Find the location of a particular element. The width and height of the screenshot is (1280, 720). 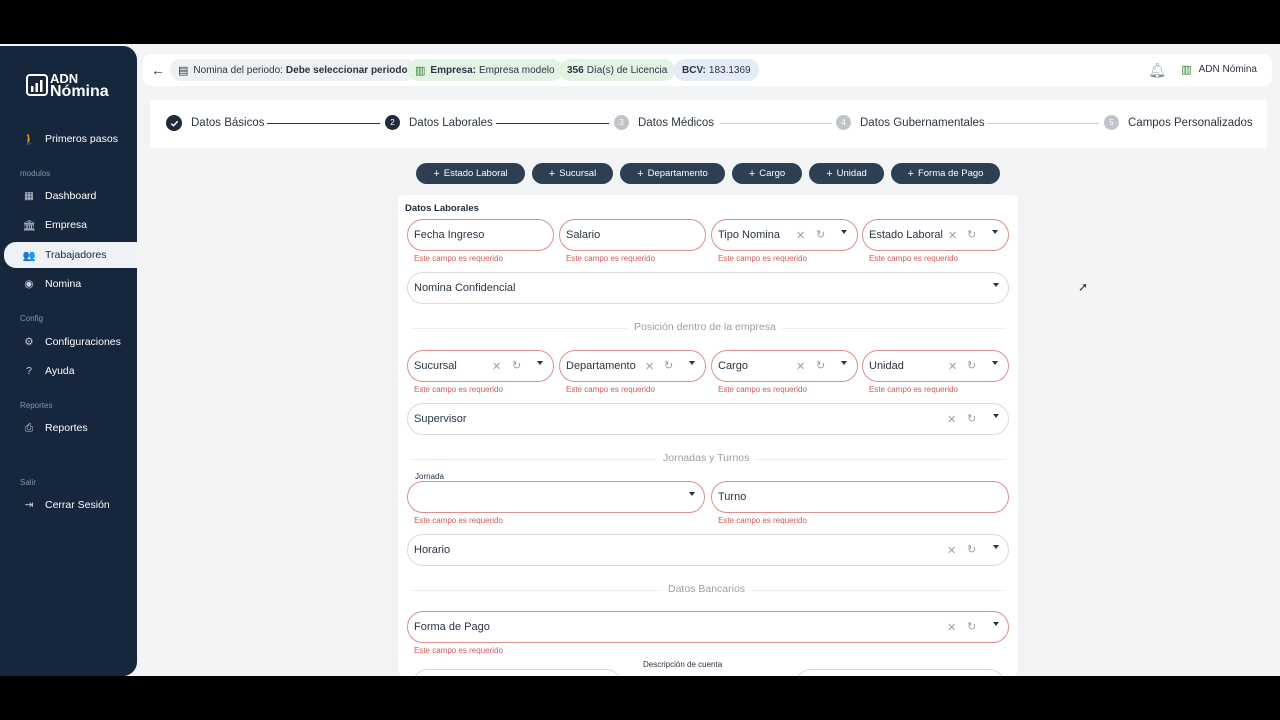

period-label: Nomina del periodo: is located at coordinates (238, 70).